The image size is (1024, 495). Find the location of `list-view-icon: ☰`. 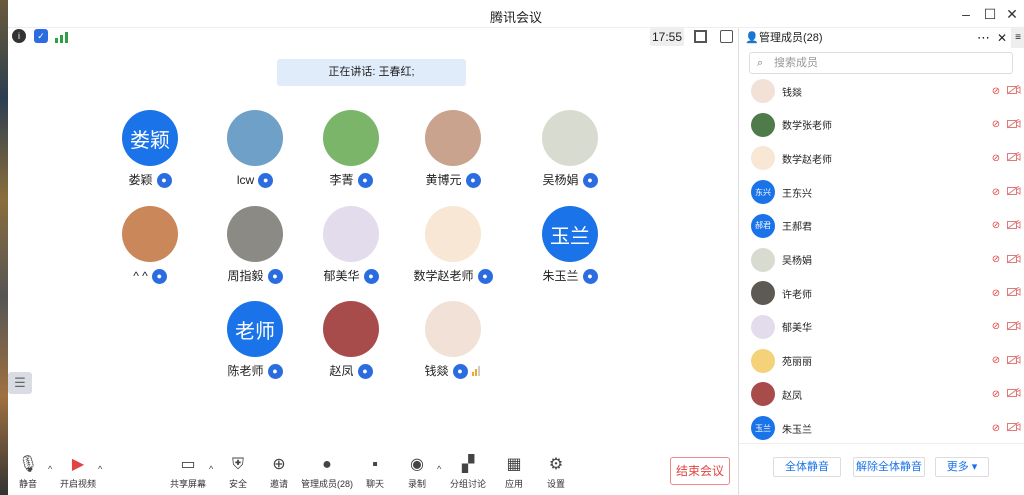

list-view-icon: ☰ is located at coordinates (20, 383).